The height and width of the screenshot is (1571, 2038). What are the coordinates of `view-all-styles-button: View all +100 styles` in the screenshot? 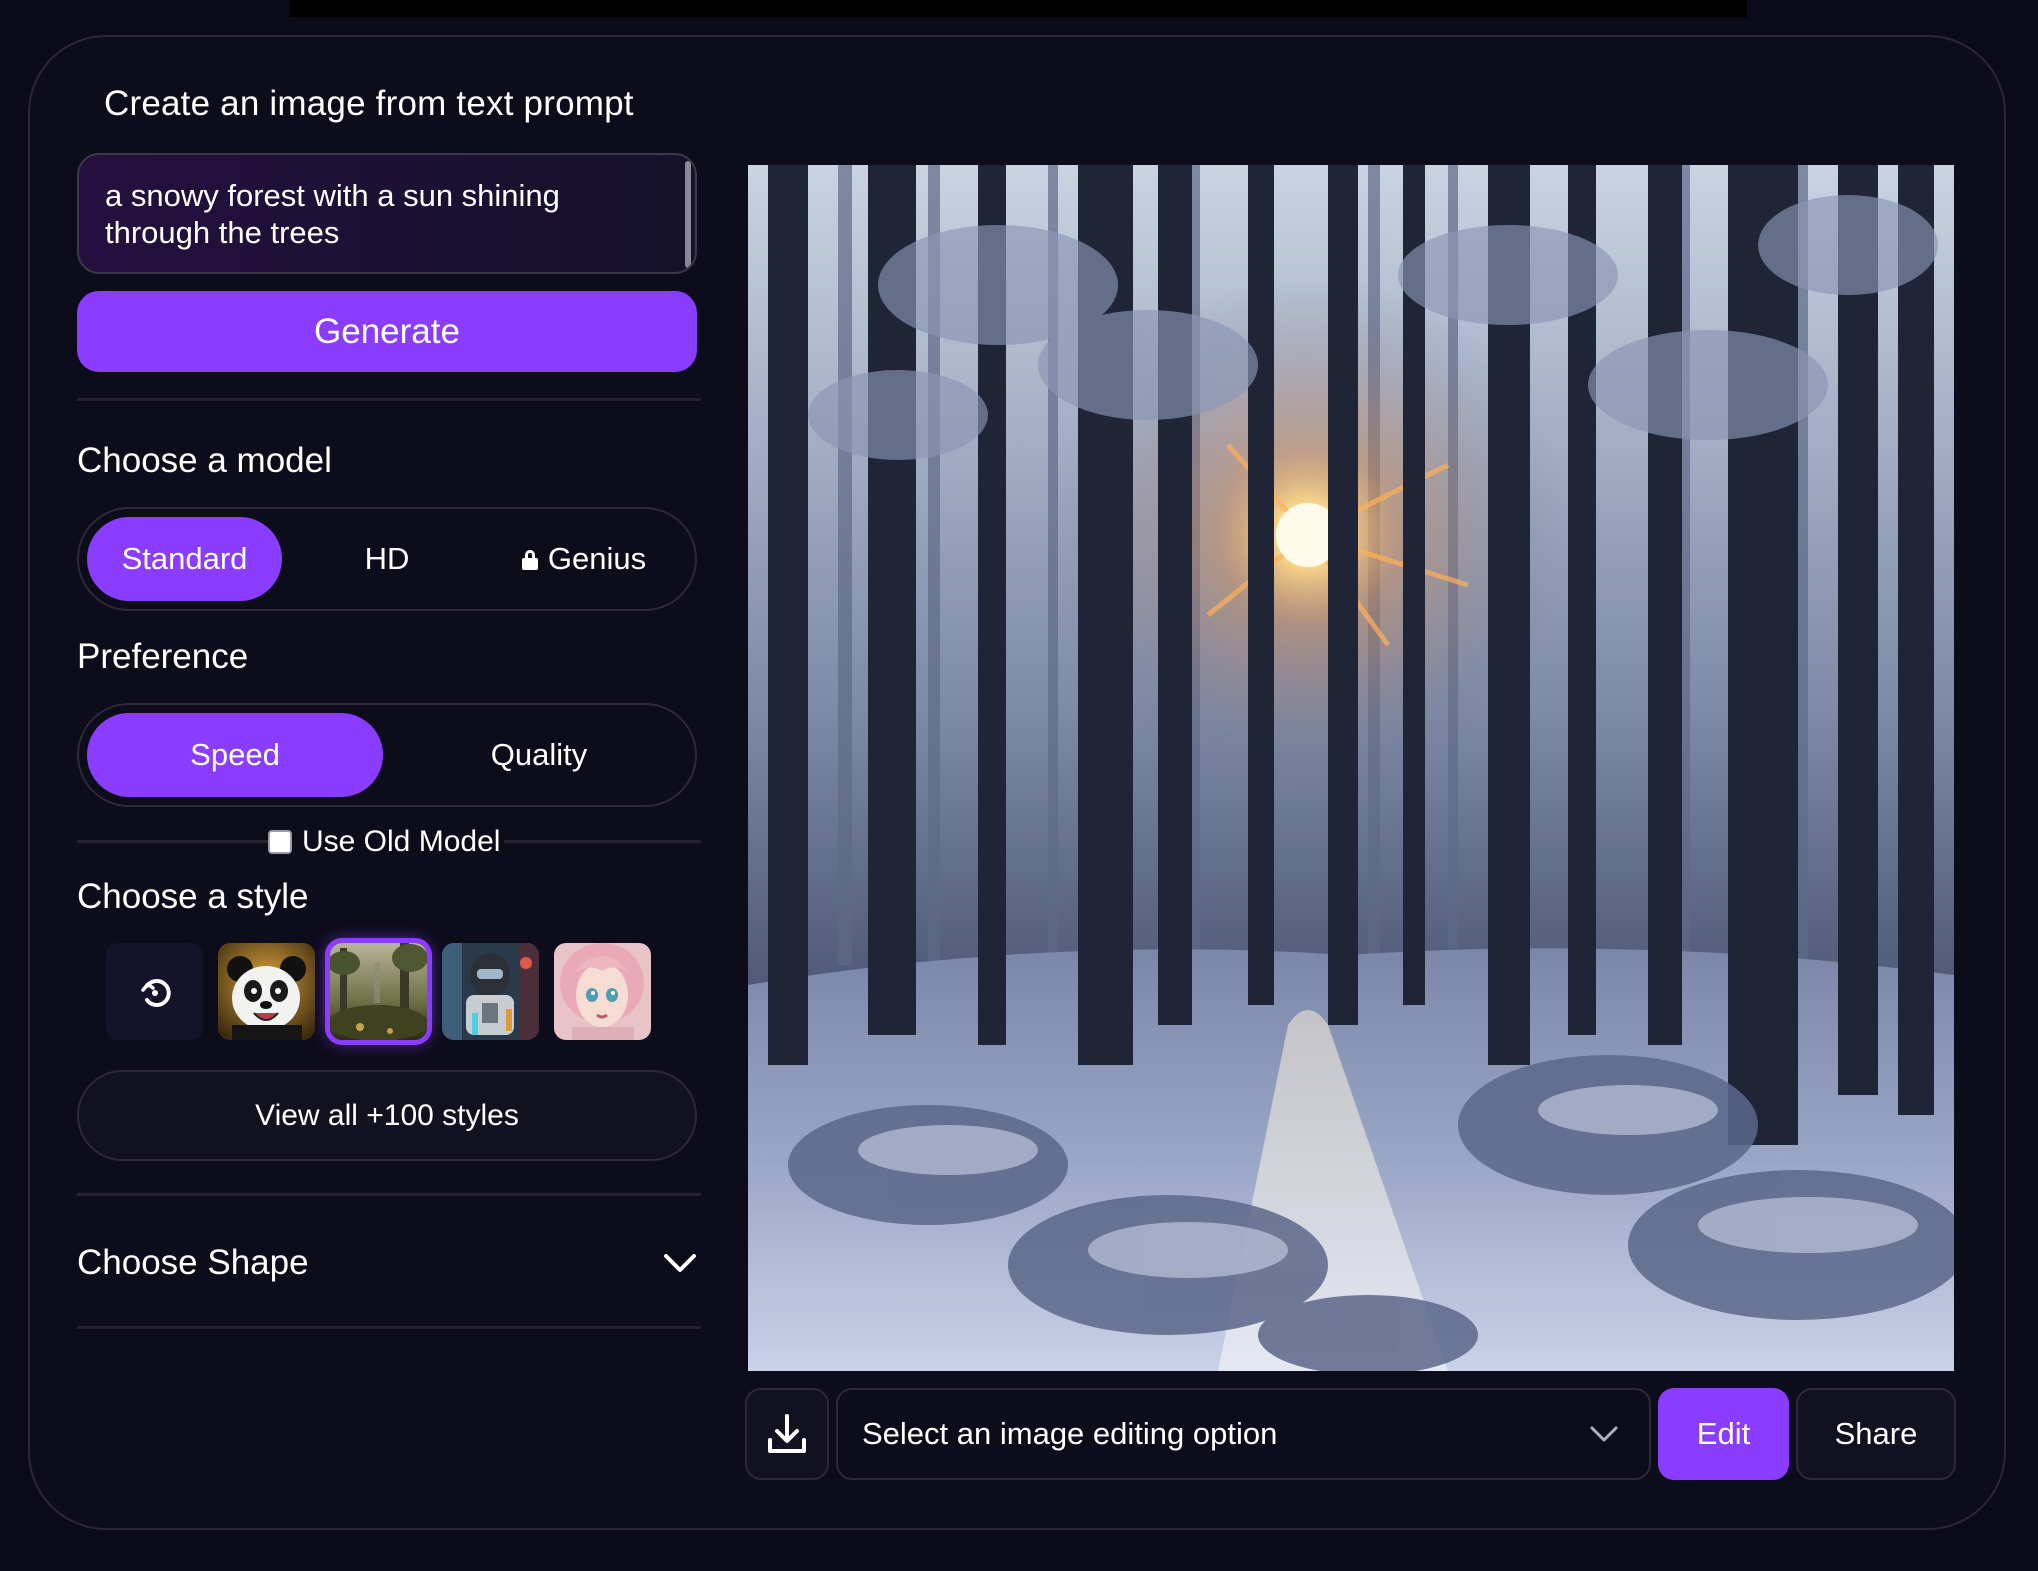 It's located at (387, 1115).